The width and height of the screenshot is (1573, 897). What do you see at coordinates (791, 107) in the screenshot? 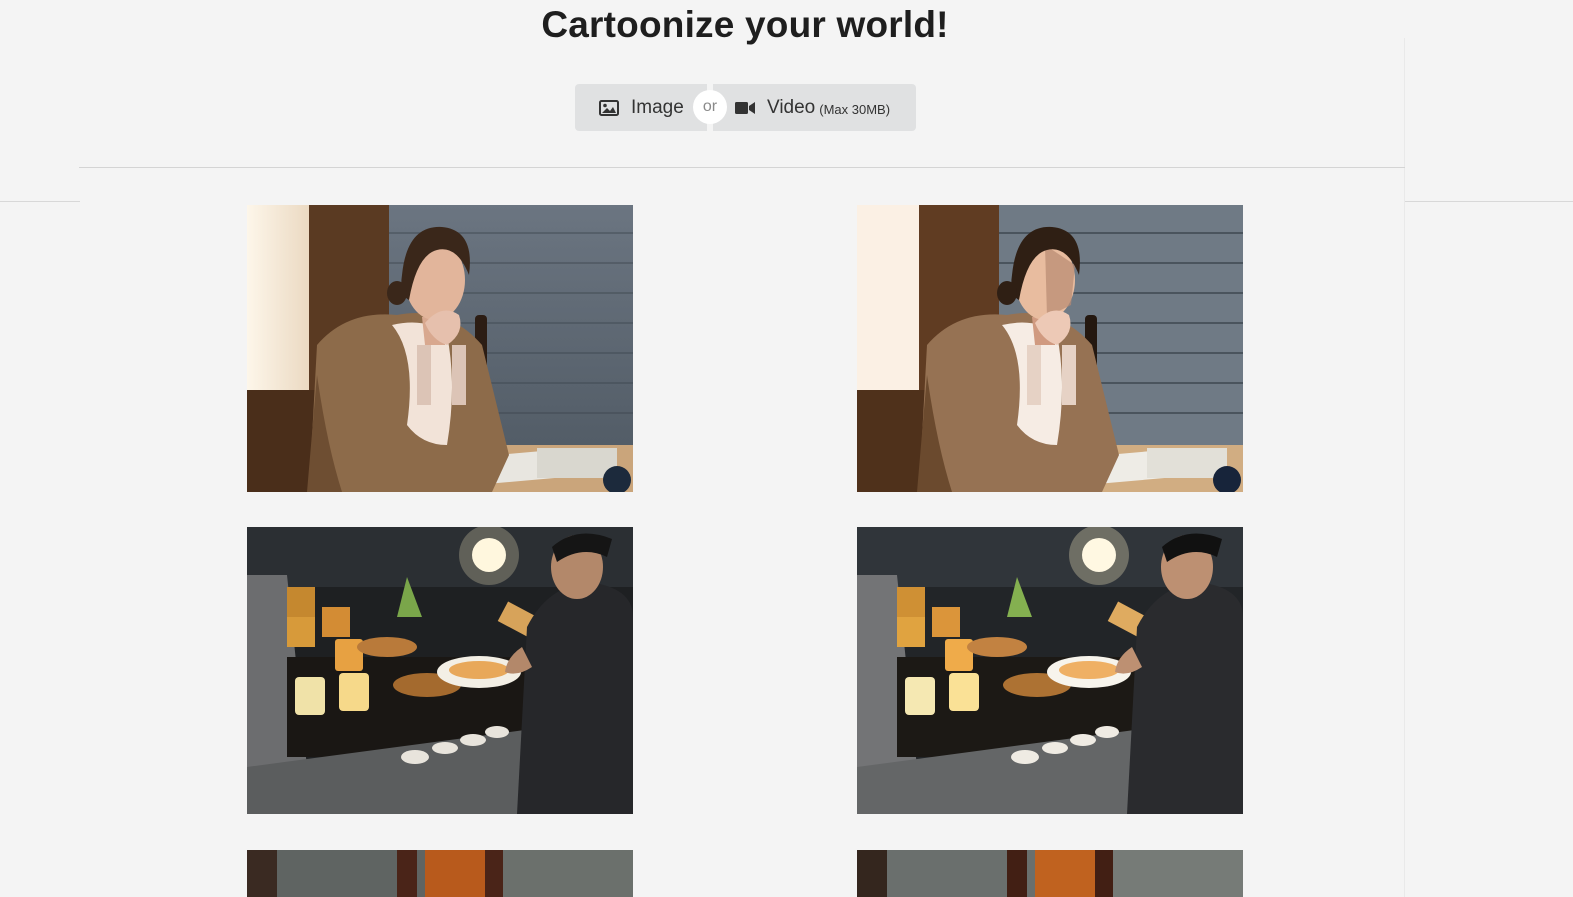
I see `video-button-label: Video` at bounding box center [791, 107].